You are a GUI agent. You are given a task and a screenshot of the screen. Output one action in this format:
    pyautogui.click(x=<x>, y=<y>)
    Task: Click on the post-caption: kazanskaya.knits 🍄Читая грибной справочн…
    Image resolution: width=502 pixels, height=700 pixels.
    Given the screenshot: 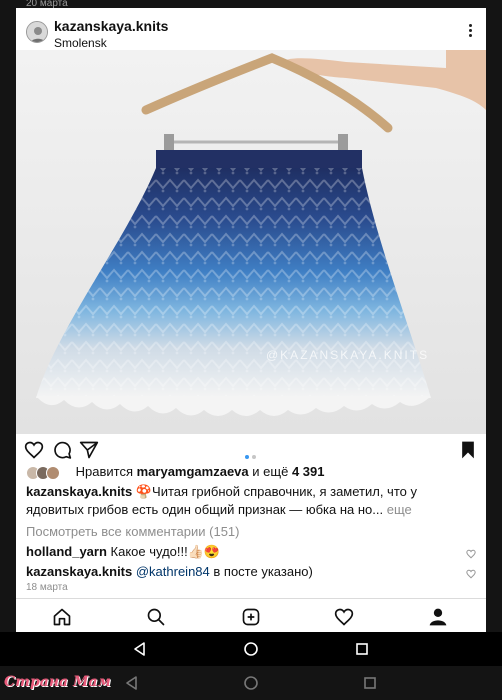 What is the action you would take?
    pyautogui.click(x=252, y=502)
    